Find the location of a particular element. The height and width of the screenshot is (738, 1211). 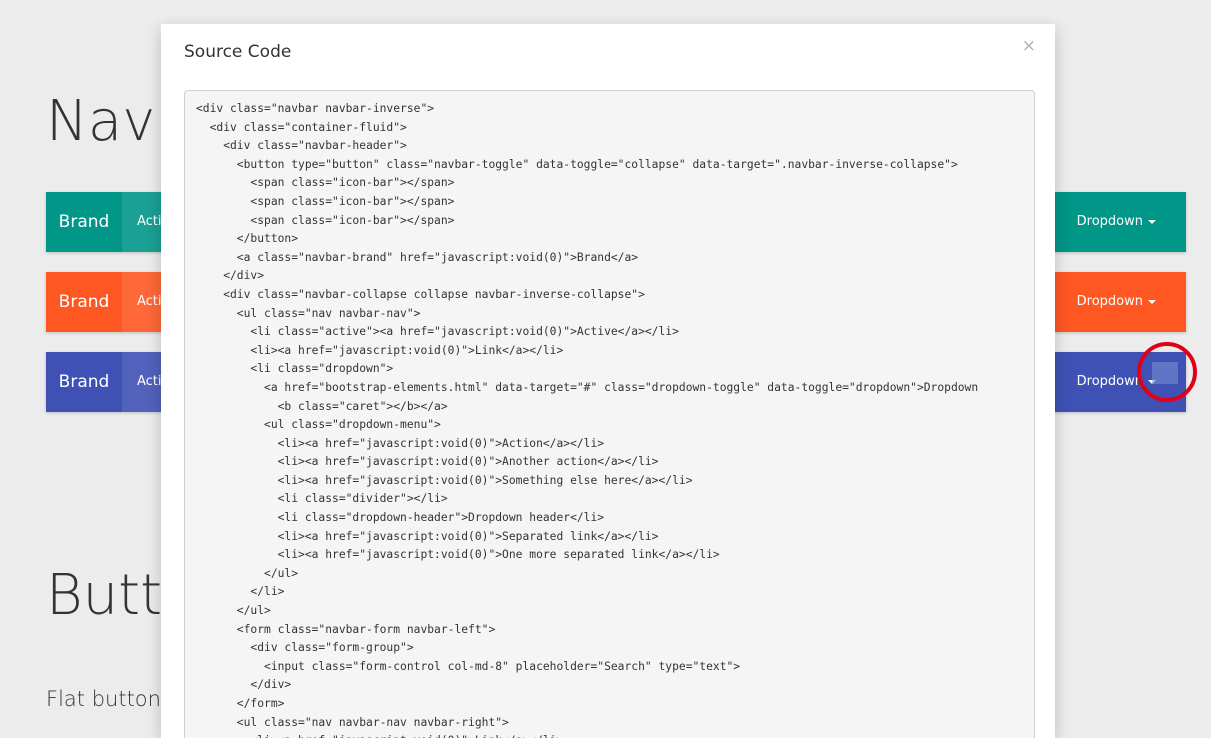

modal-title: Source Code is located at coordinates (238, 52).